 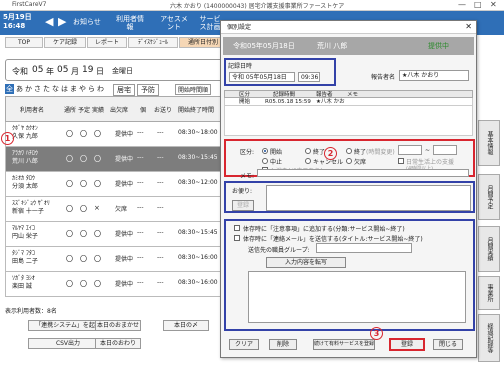 I want to click on forward-icon: ▶, so click(x=62, y=21).